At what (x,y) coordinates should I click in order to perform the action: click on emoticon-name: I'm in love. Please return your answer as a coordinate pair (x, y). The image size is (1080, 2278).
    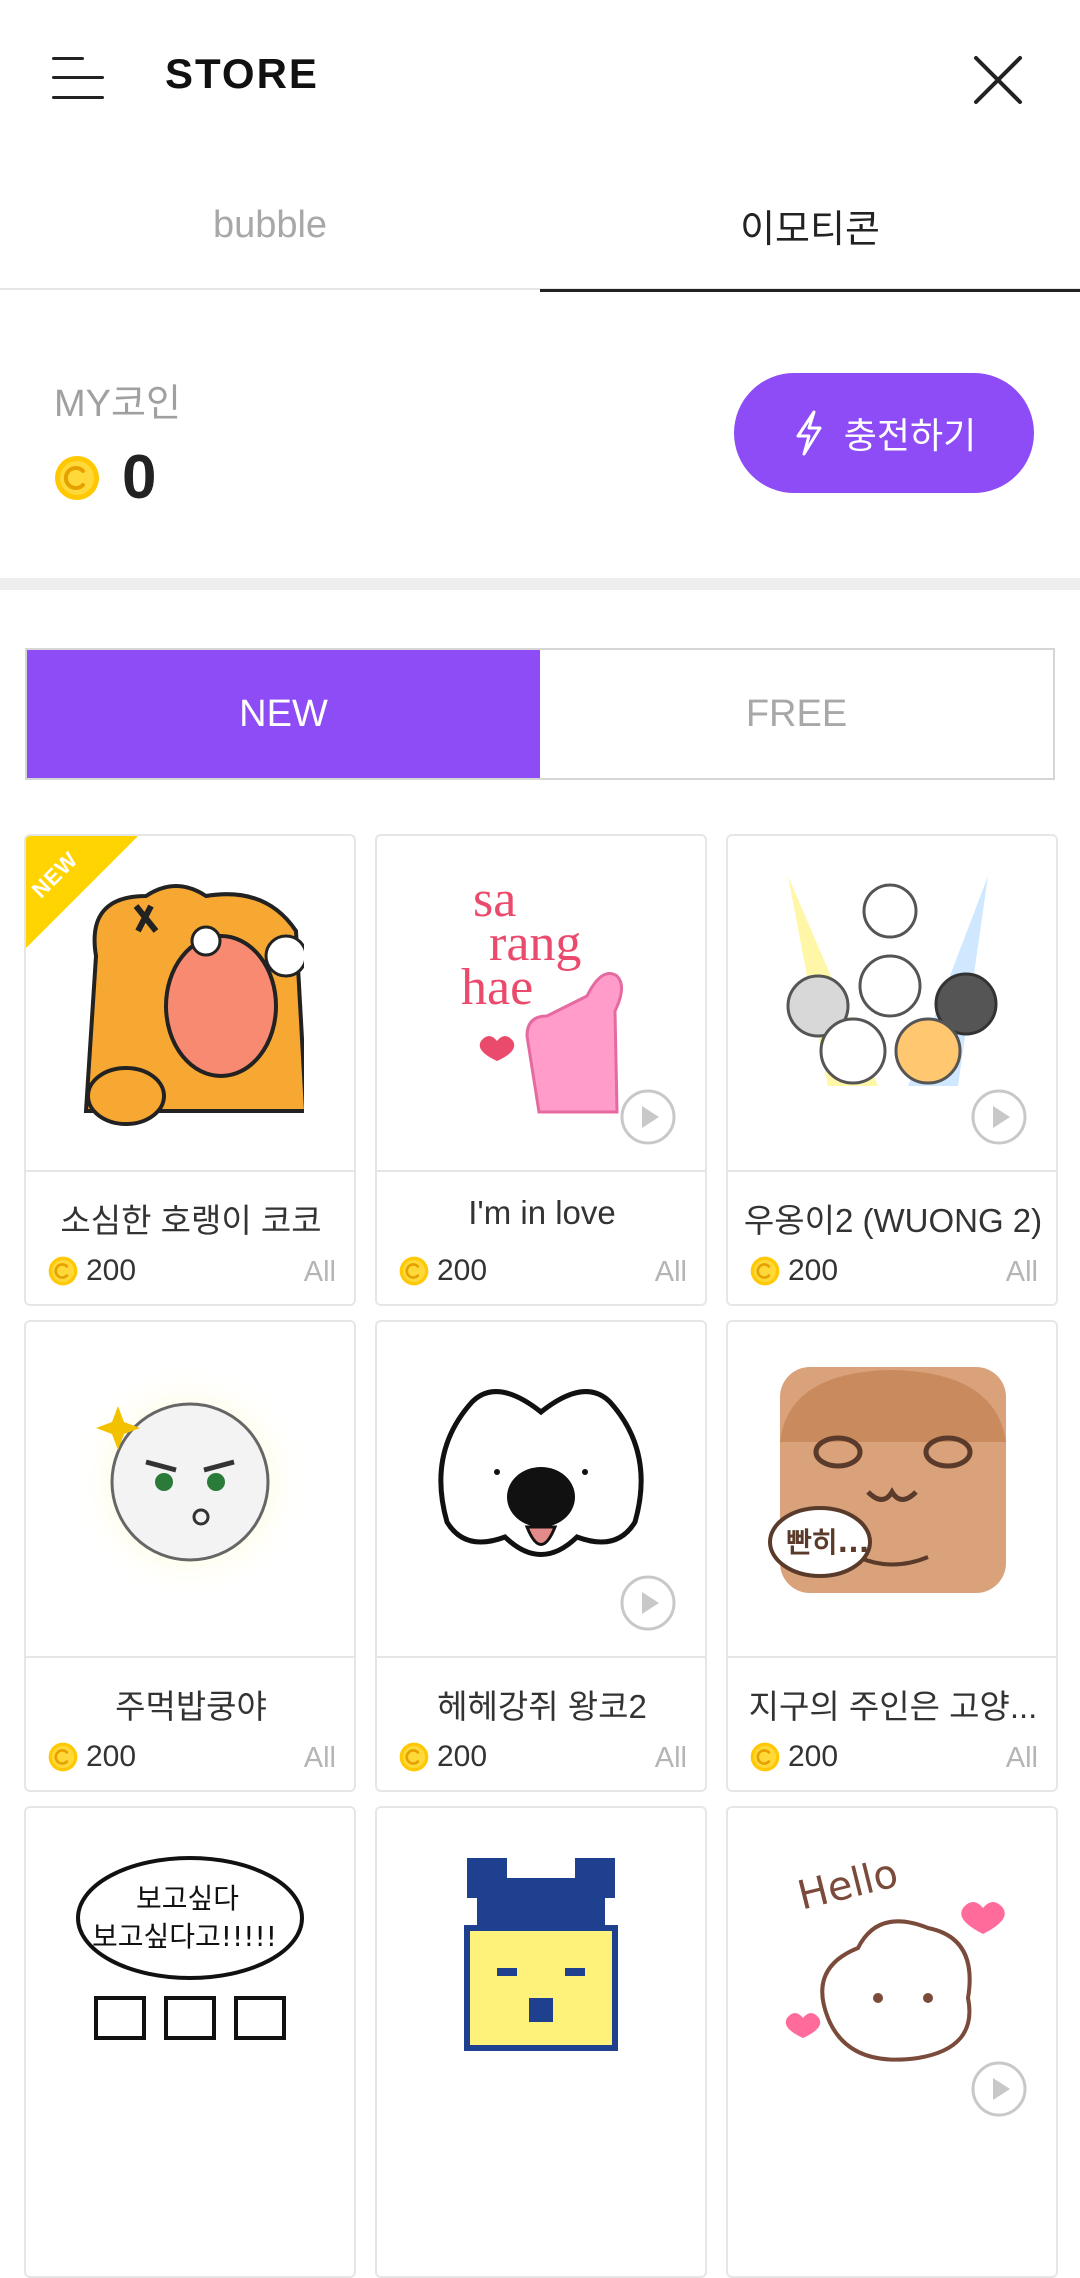
    Looking at the image, I should click on (542, 1212).